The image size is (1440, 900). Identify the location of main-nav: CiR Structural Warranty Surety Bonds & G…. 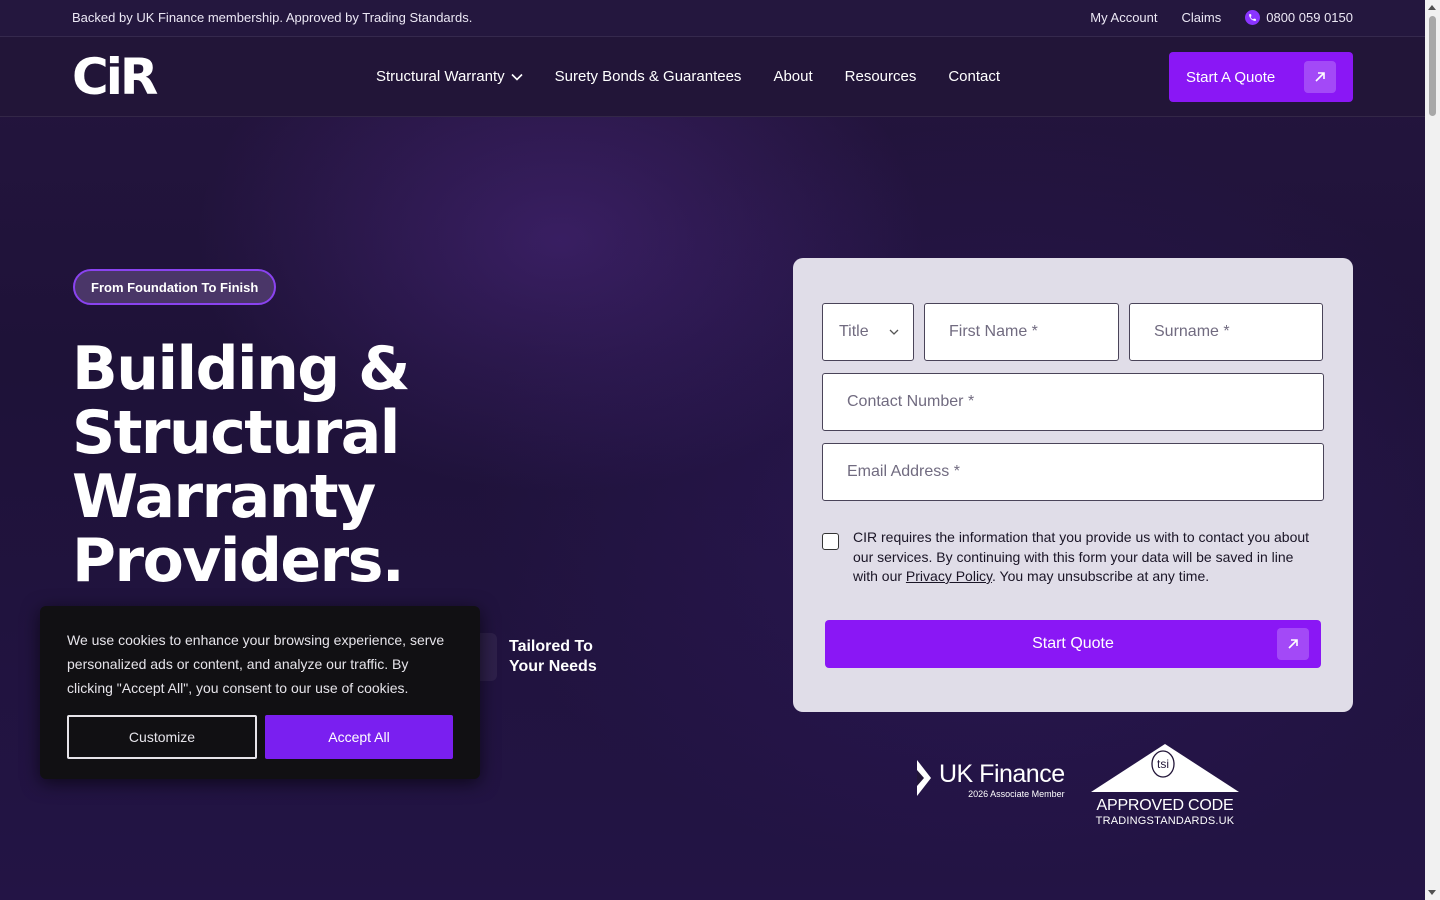
(712, 77).